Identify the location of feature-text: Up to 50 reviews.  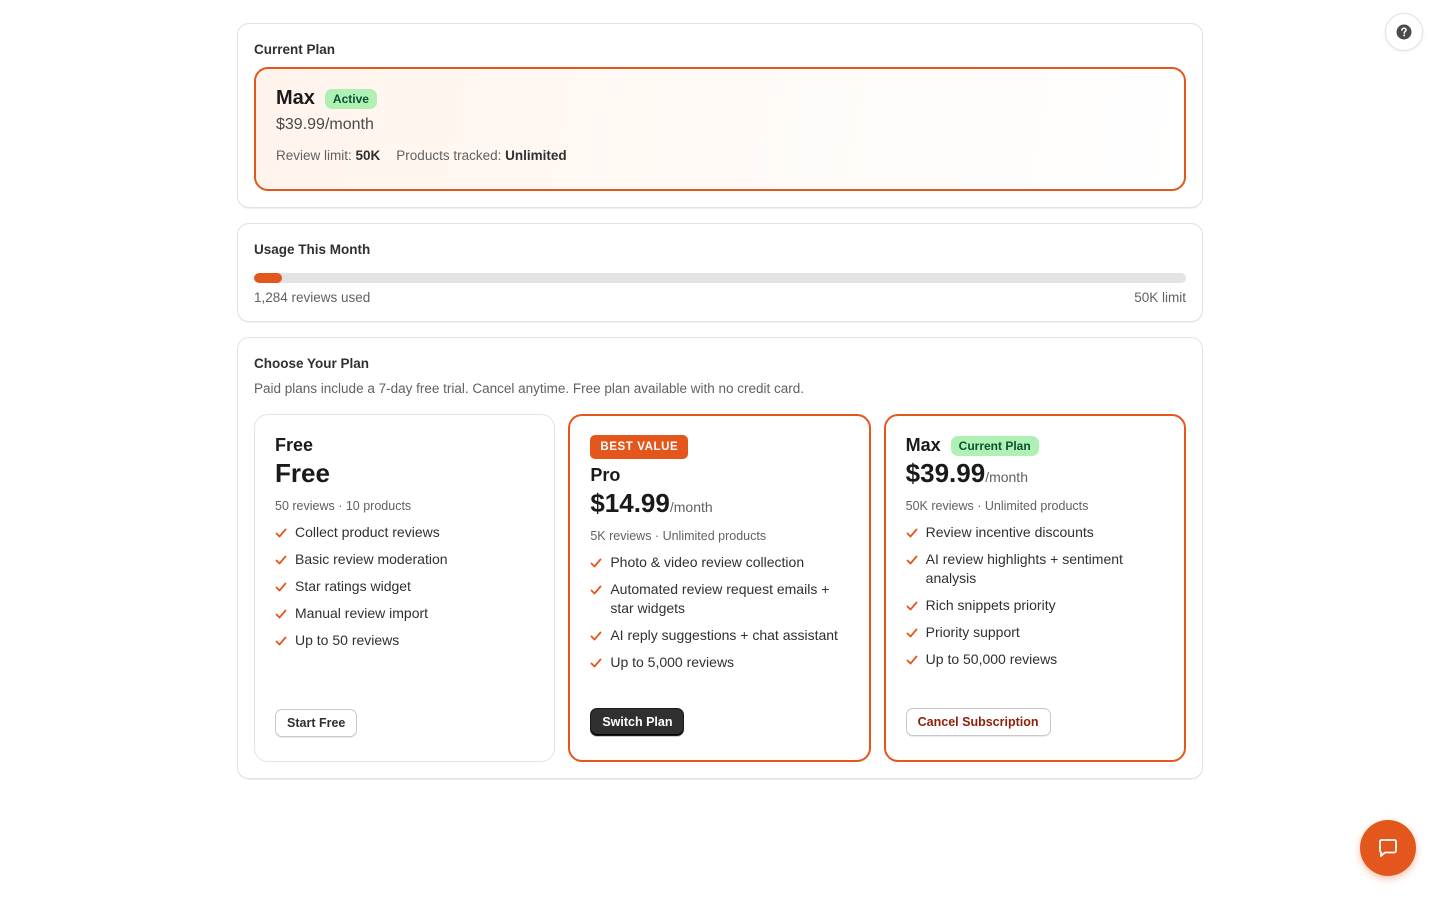
(347, 640).